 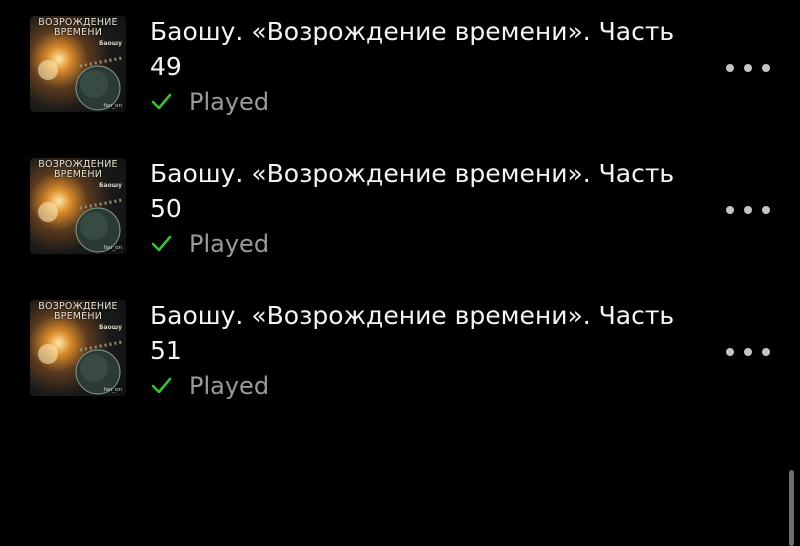 I want to click on scrollbar, so click(x=791, y=508).